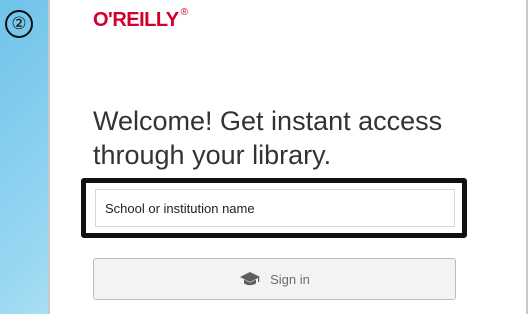  Describe the element at coordinates (250, 279) in the screenshot. I see `graduation-cap-icon` at that location.